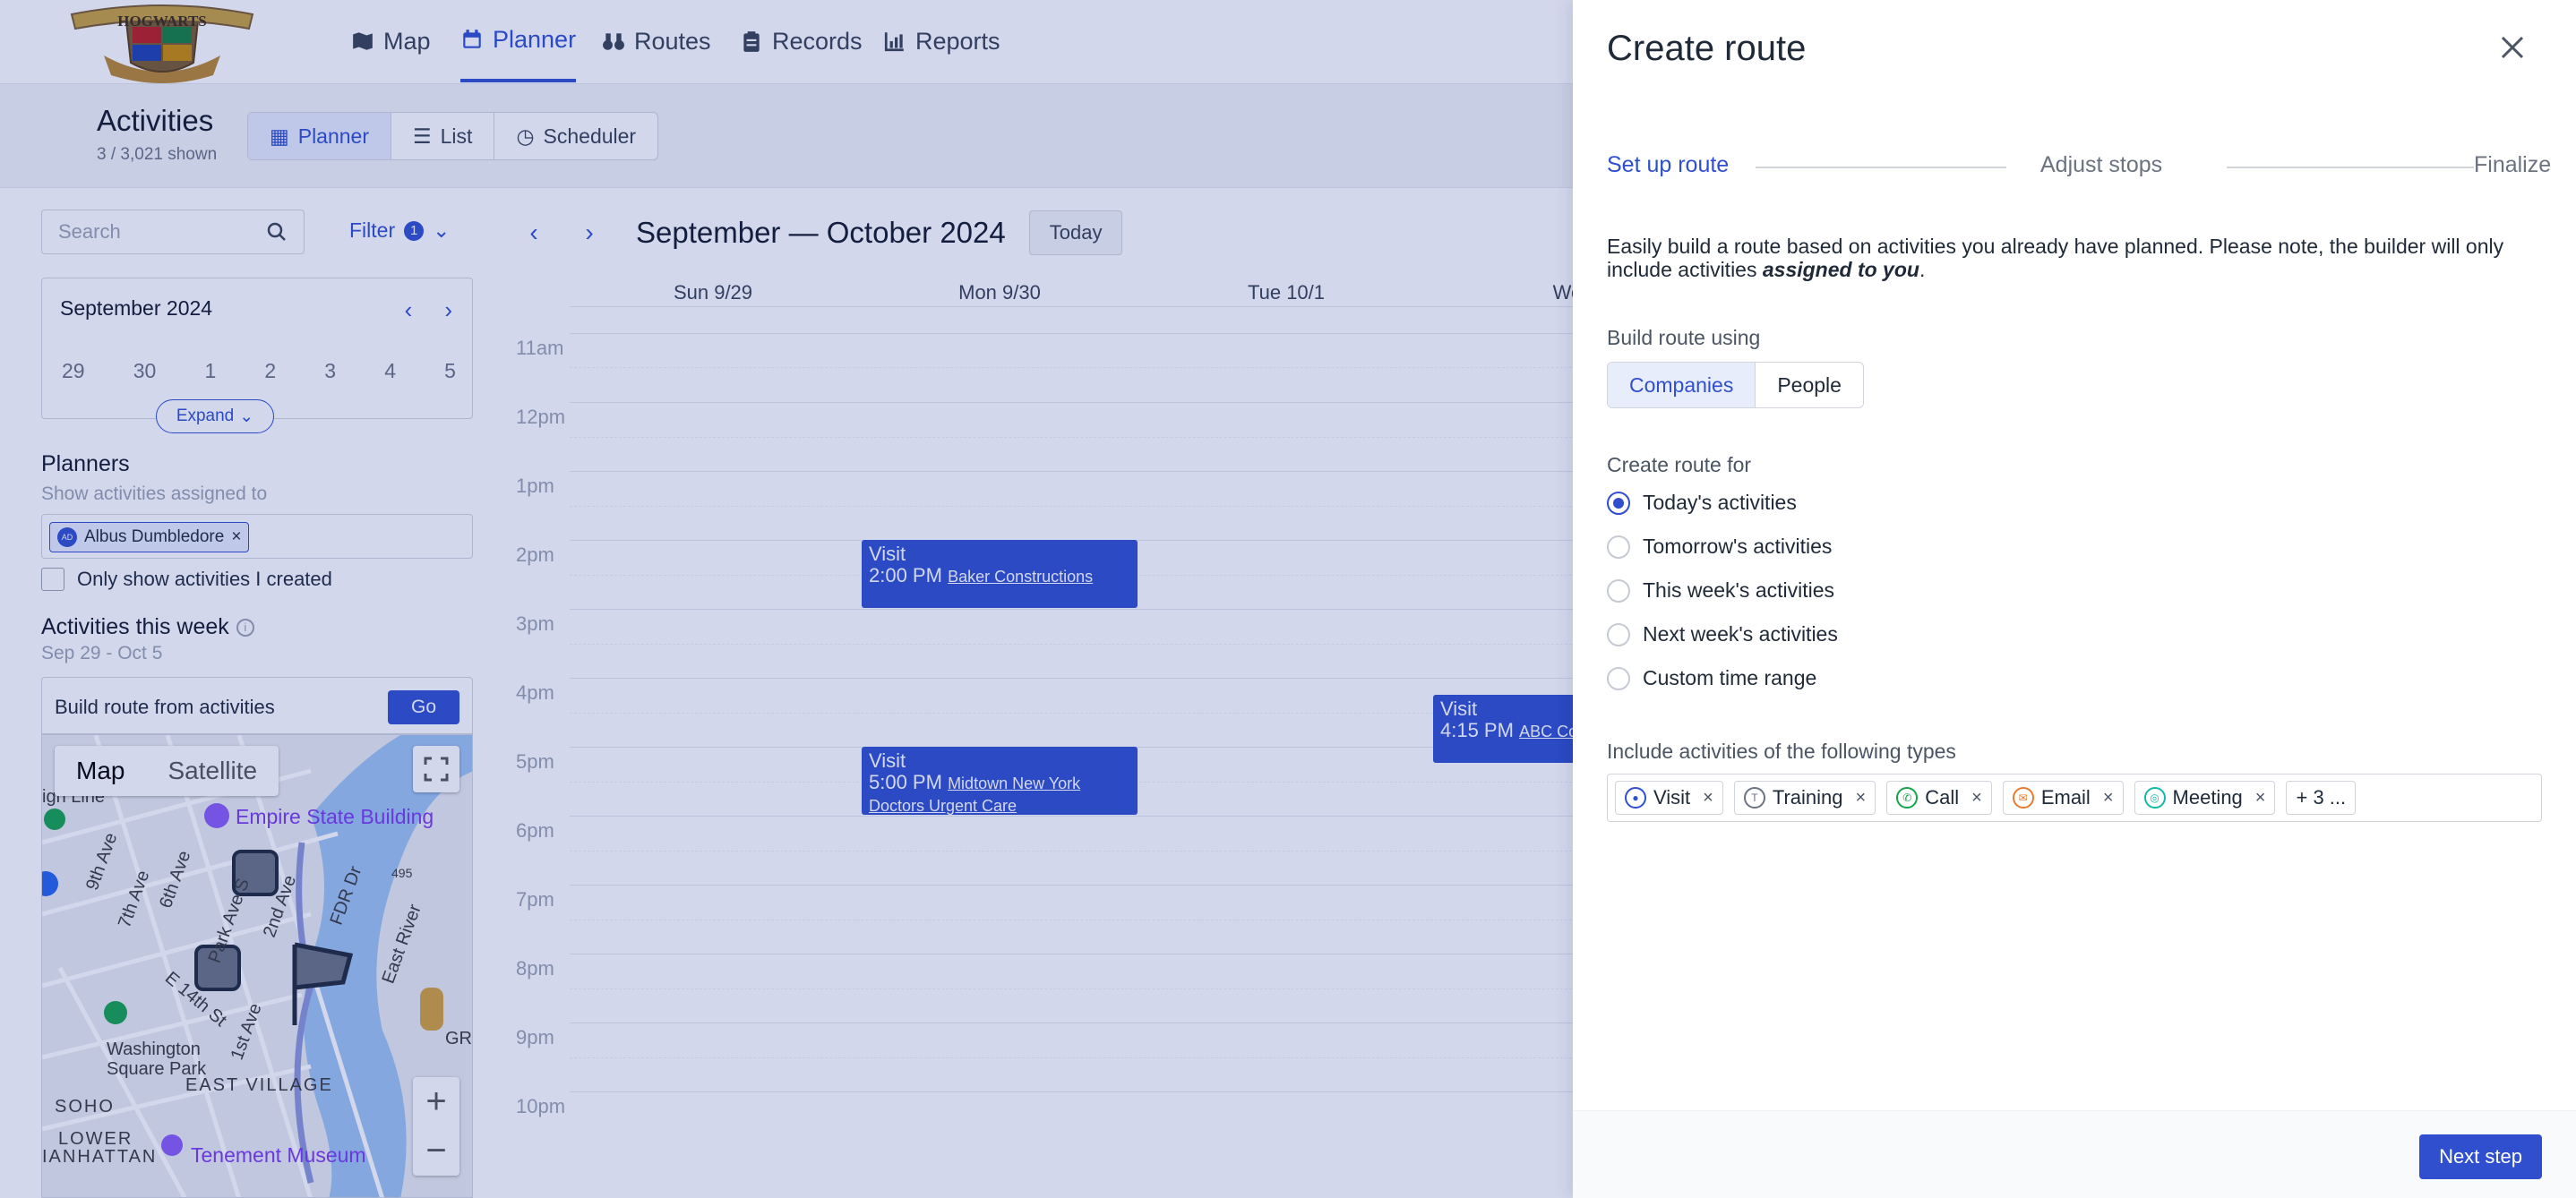 This screenshot has width=2576, height=1198. I want to click on radio-label: Today's activities, so click(1720, 502).